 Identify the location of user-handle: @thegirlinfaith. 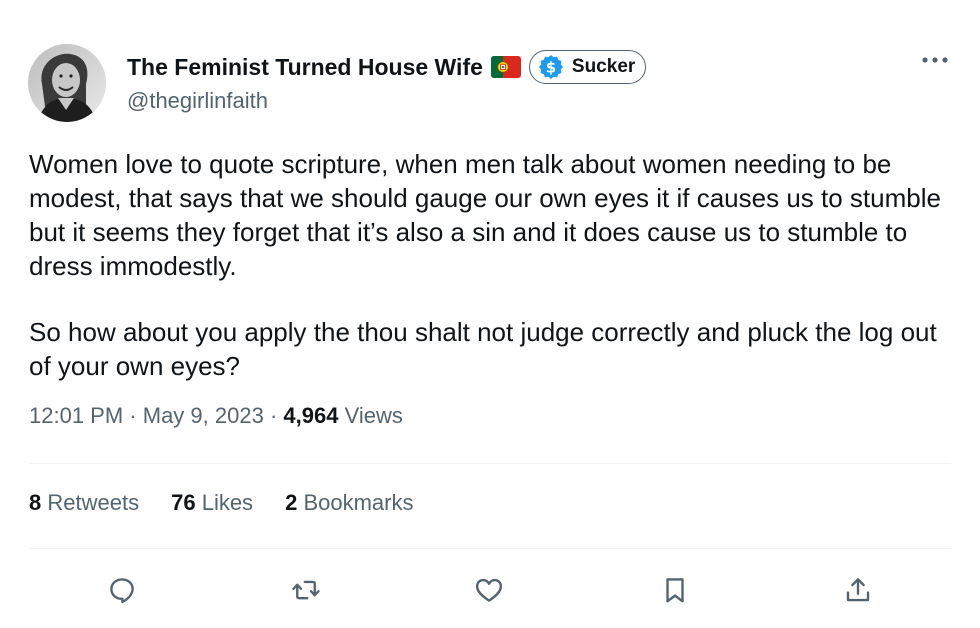
(197, 101).